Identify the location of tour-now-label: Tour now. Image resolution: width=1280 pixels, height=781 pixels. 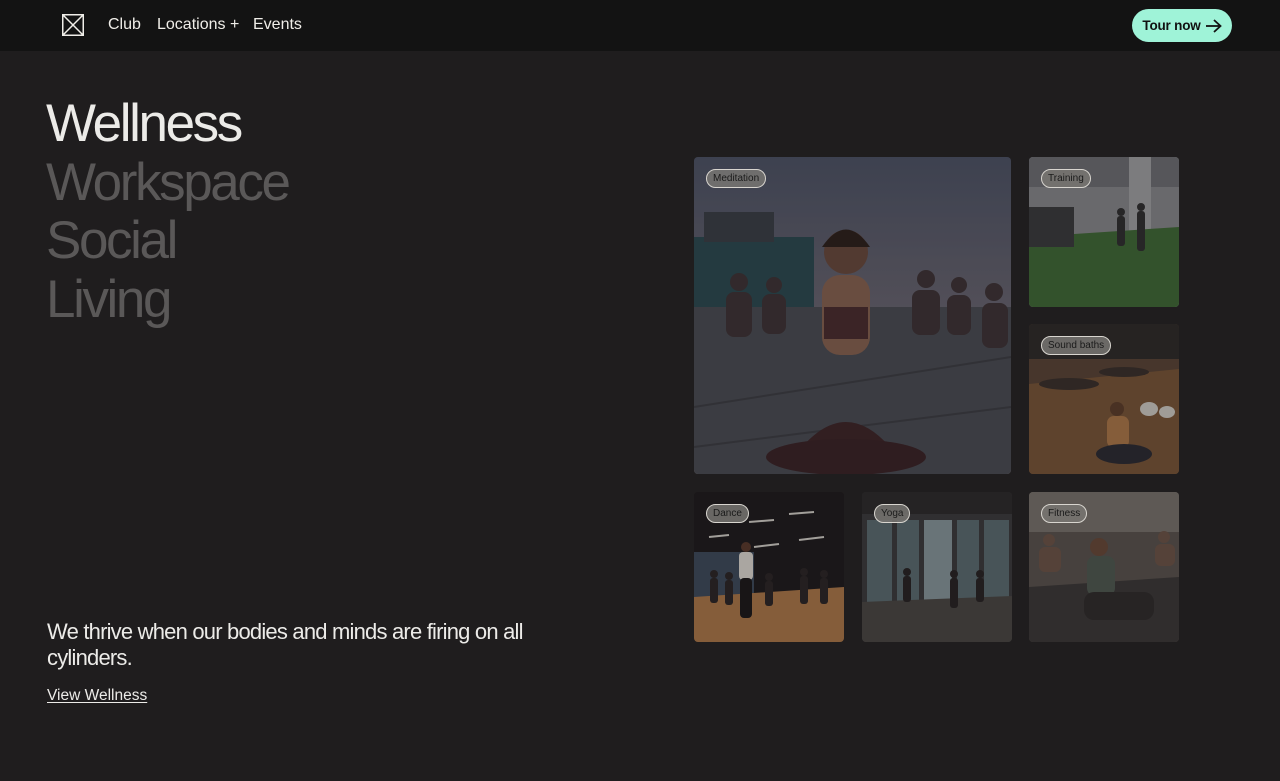
(1171, 25).